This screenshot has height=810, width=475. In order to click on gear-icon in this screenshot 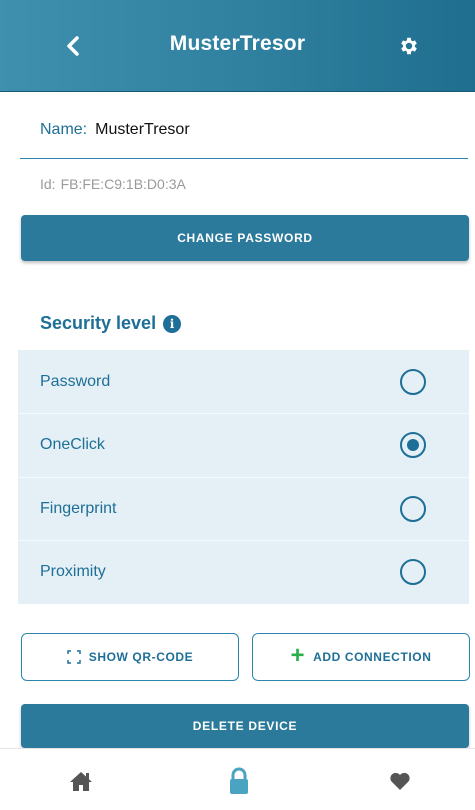, I will do `click(409, 46)`.